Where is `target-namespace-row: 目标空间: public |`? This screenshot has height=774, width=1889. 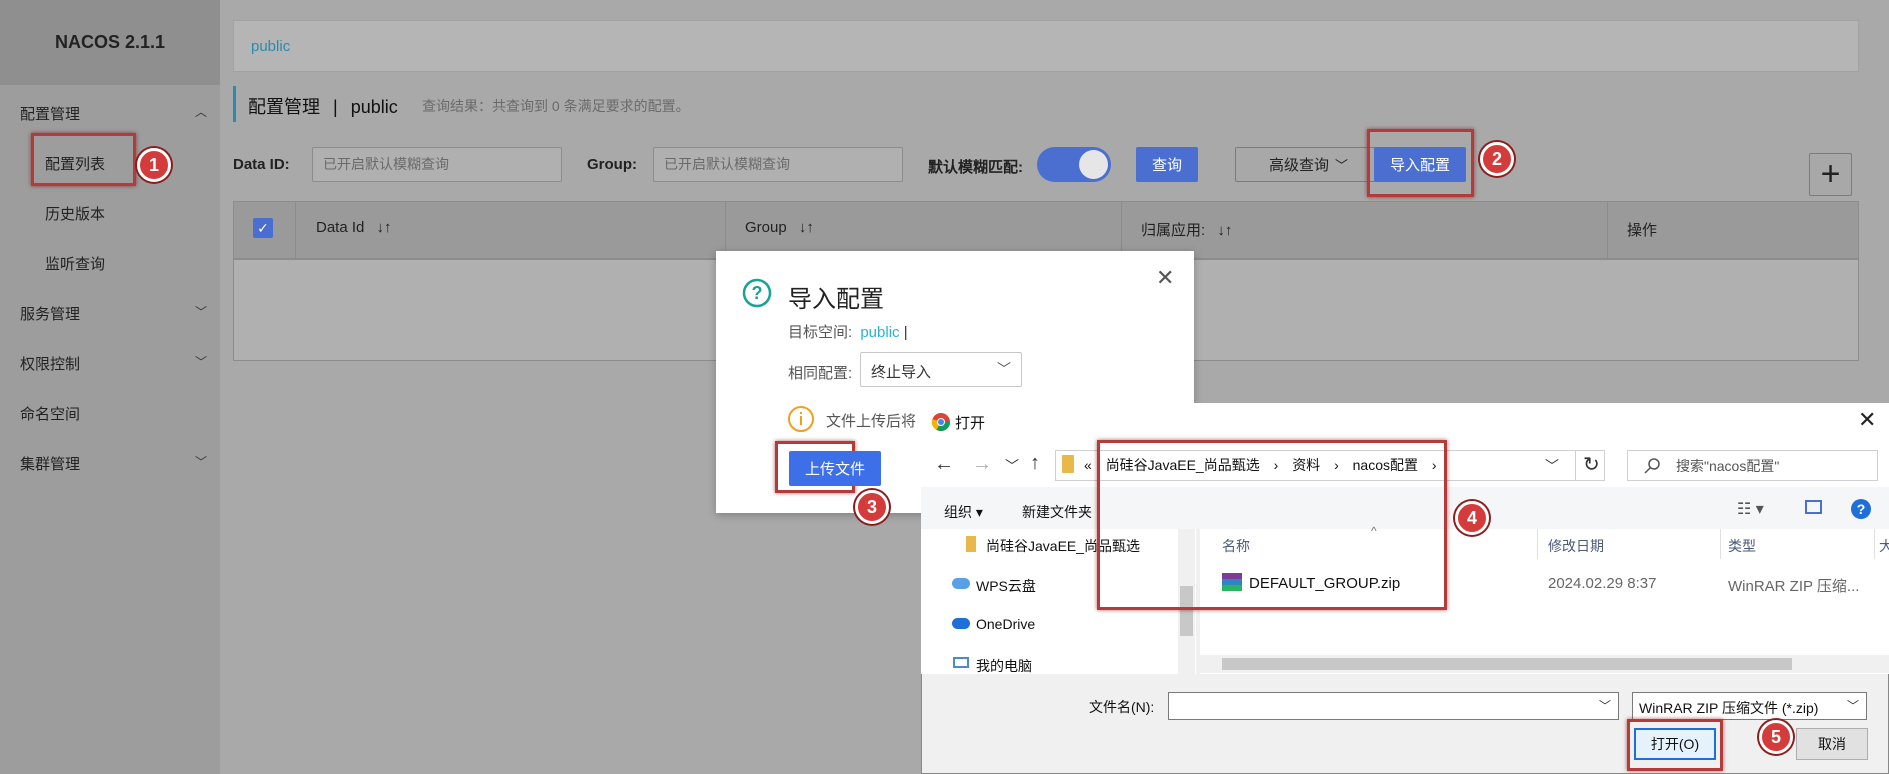
target-namespace-row: 目标空间: public | is located at coordinates (848, 332).